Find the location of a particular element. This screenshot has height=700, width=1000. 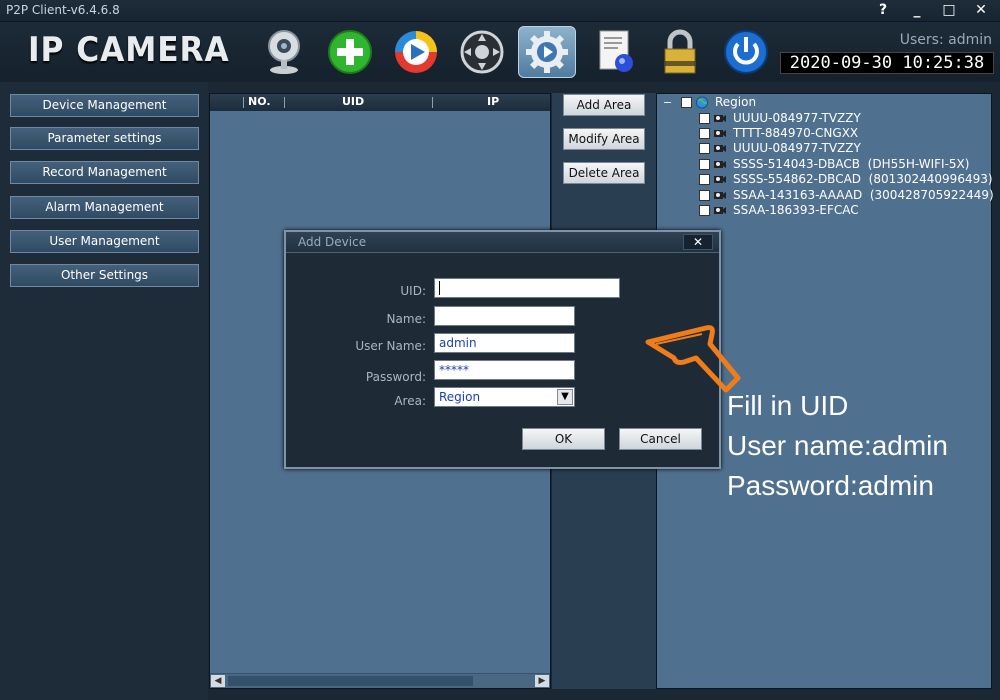

users-label: Users: admin is located at coordinates (945, 40).